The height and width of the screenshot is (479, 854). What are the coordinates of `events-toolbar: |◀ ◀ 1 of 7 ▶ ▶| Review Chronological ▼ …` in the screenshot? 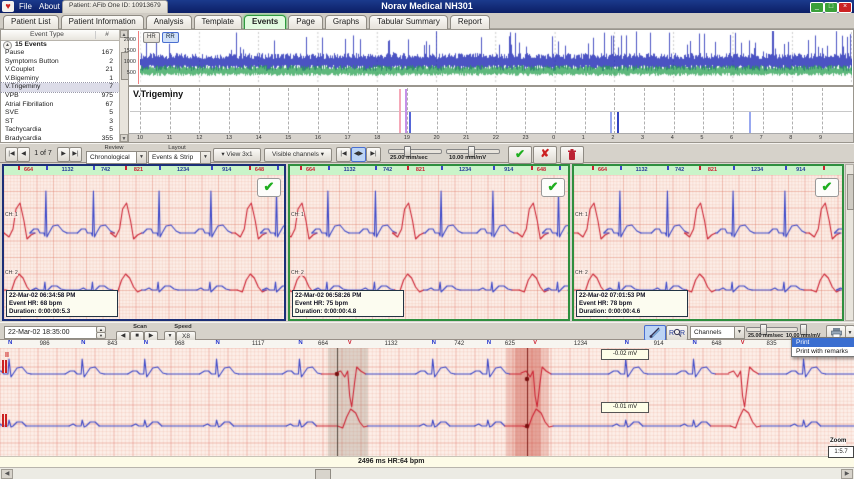 It's located at (427, 153).